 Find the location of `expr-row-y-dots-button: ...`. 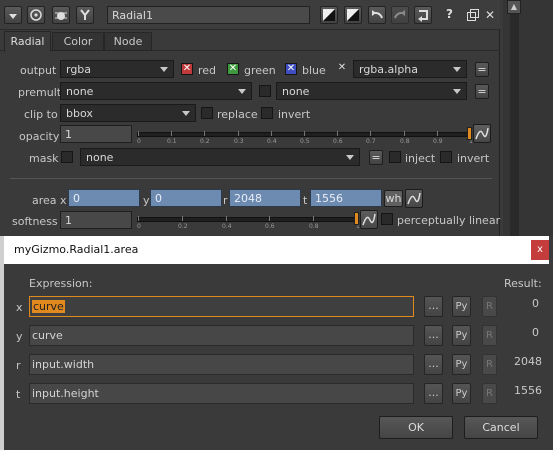

expr-row-y-dots-button: ... is located at coordinates (433, 335).